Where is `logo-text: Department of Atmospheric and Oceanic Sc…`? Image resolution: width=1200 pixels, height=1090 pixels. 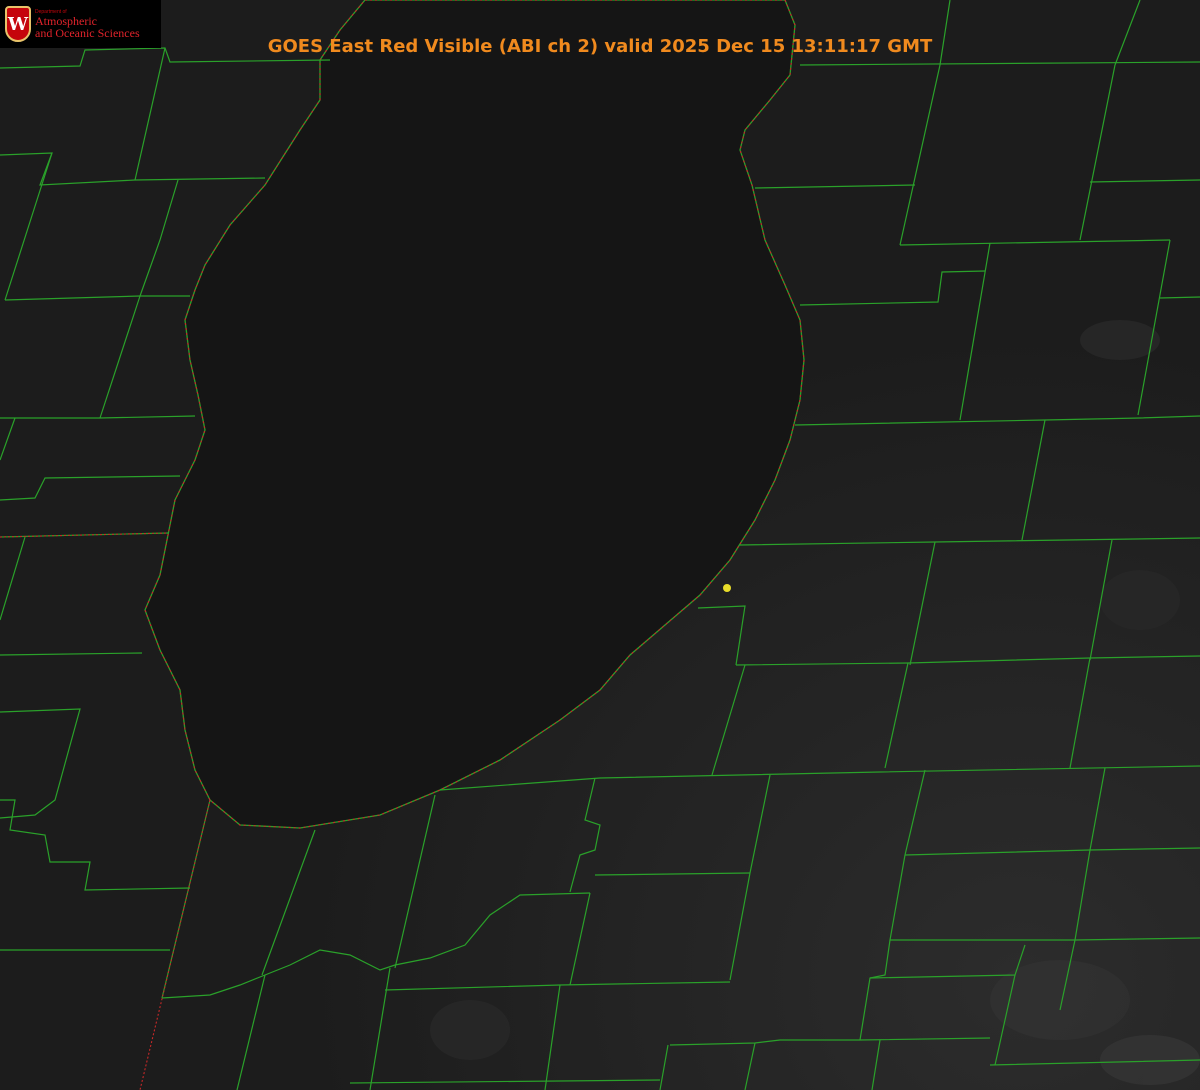 logo-text: Department of Atmospheric and Oceanic Sc… is located at coordinates (87, 24).